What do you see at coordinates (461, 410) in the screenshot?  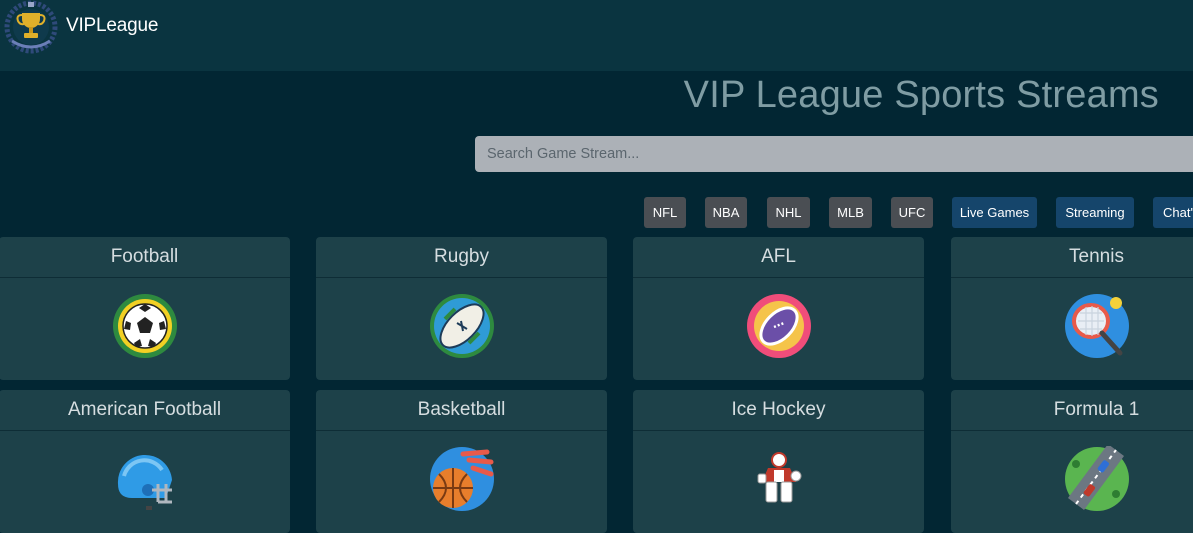 I see `sport-card-title: Basketball` at bounding box center [461, 410].